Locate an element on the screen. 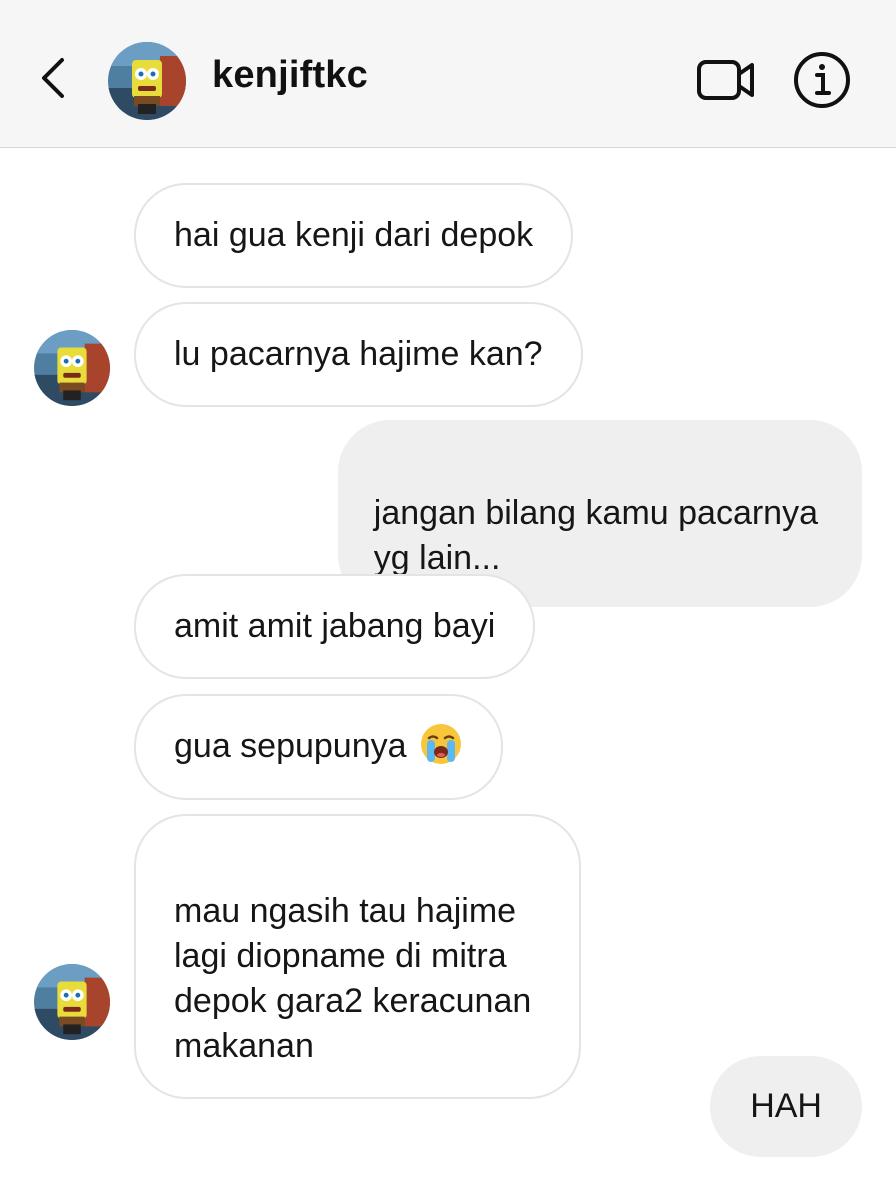 The width and height of the screenshot is (896, 1200). chevron-left-icon is located at coordinates (53, 78).